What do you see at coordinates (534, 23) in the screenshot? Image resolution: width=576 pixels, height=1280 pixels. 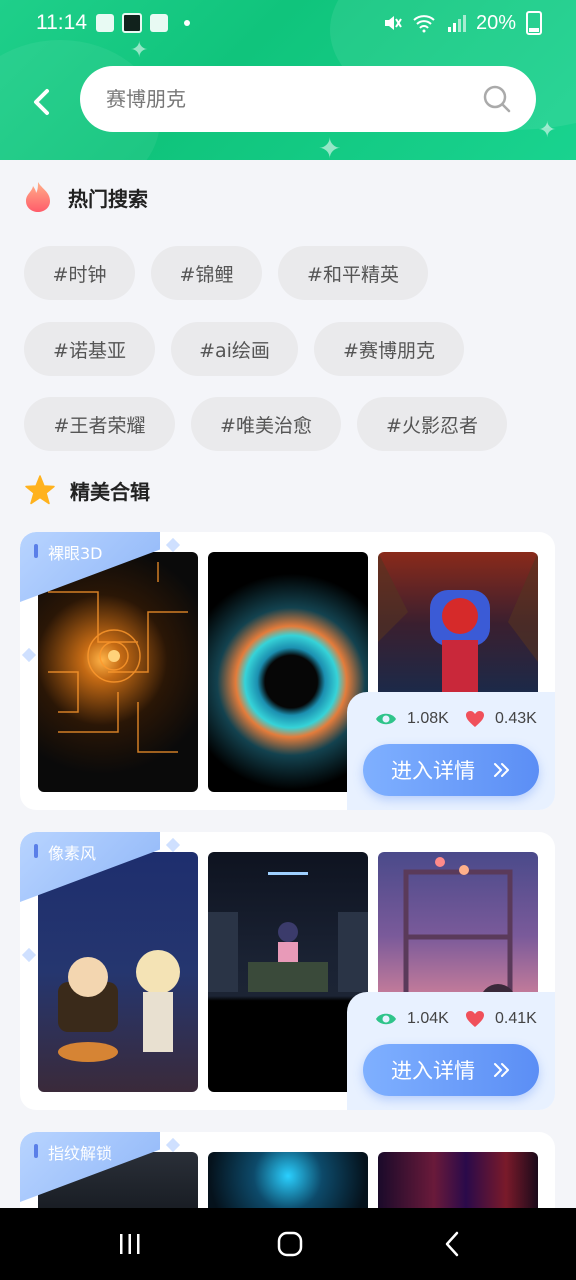 I see `battery-icon` at bounding box center [534, 23].